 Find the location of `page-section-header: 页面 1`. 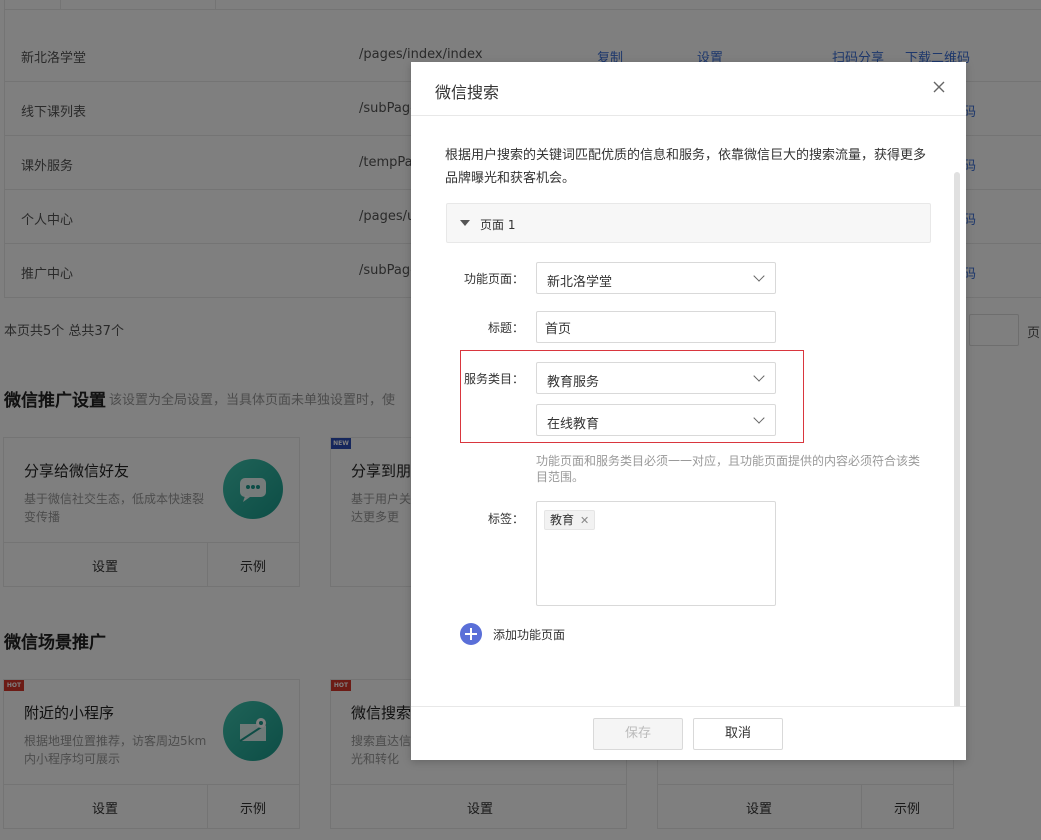

page-section-header: 页面 1 is located at coordinates (688, 223).